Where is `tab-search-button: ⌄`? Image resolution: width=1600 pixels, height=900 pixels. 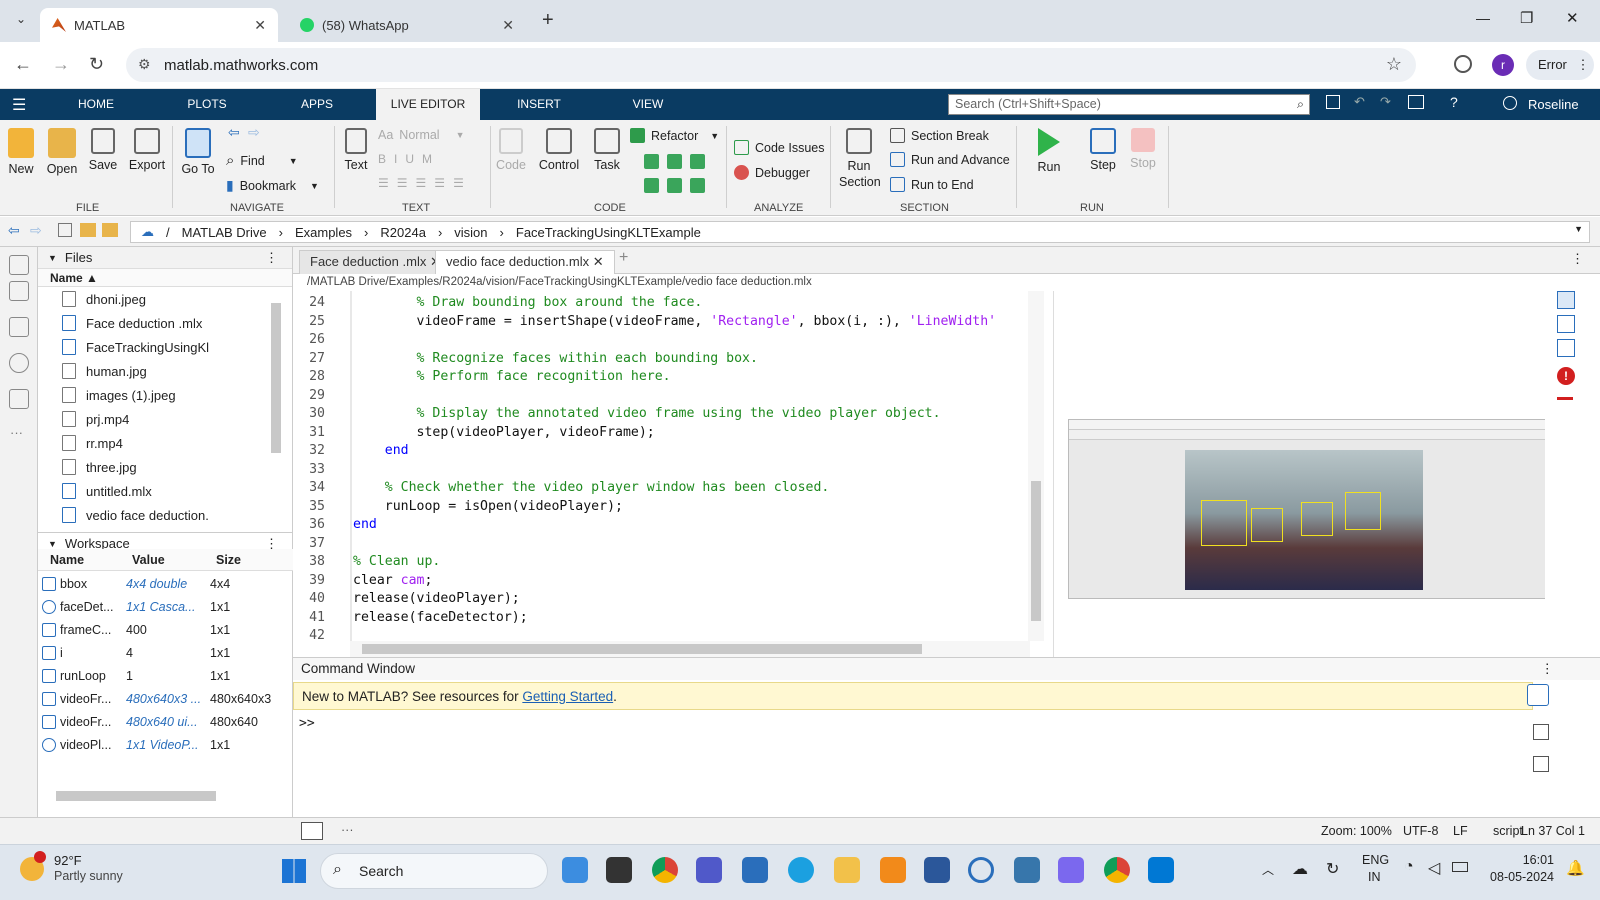 tab-search-button: ⌄ is located at coordinates (21, 22).